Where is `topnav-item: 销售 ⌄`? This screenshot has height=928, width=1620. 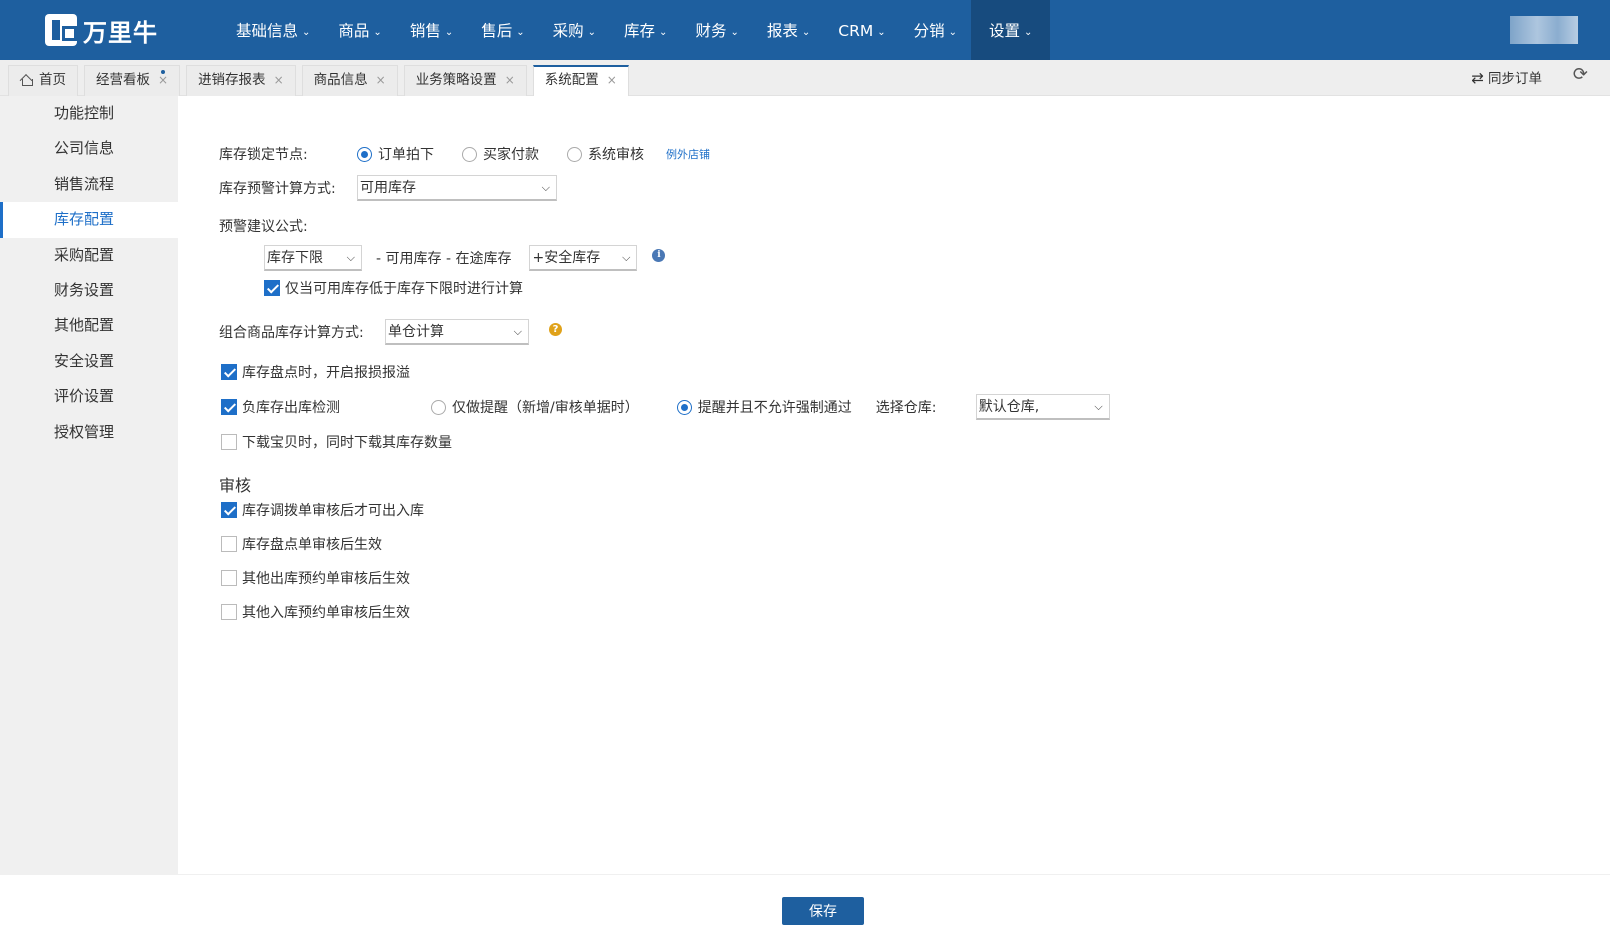 topnav-item: 销售 ⌄ is located at coordinates (431, 30).